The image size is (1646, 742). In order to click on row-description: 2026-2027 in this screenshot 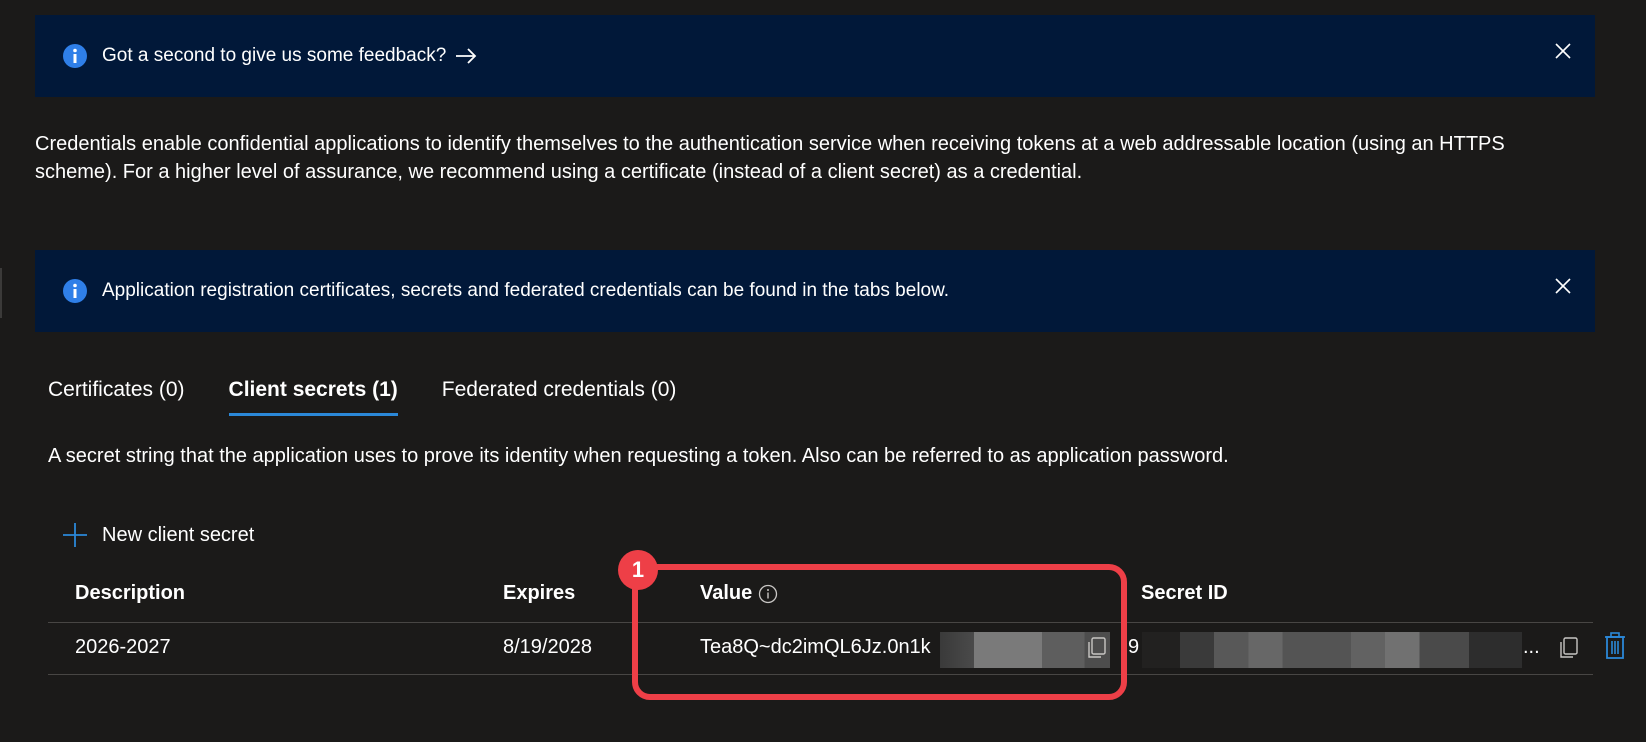, I will do `click(123, 647)`.